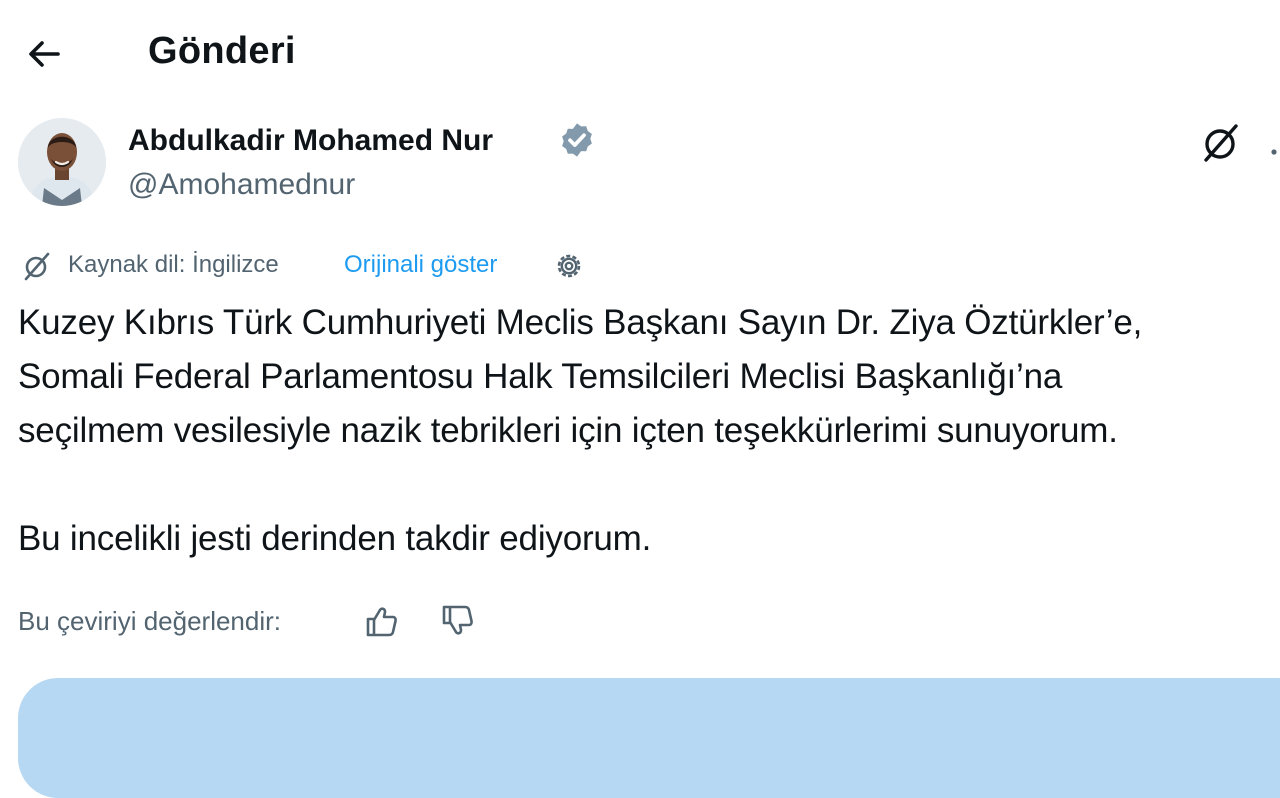 Image resolution: width=1280 pixels, height=798 pixels. I want to click on show-original-link: Orijinali göster, so click(420, 265).